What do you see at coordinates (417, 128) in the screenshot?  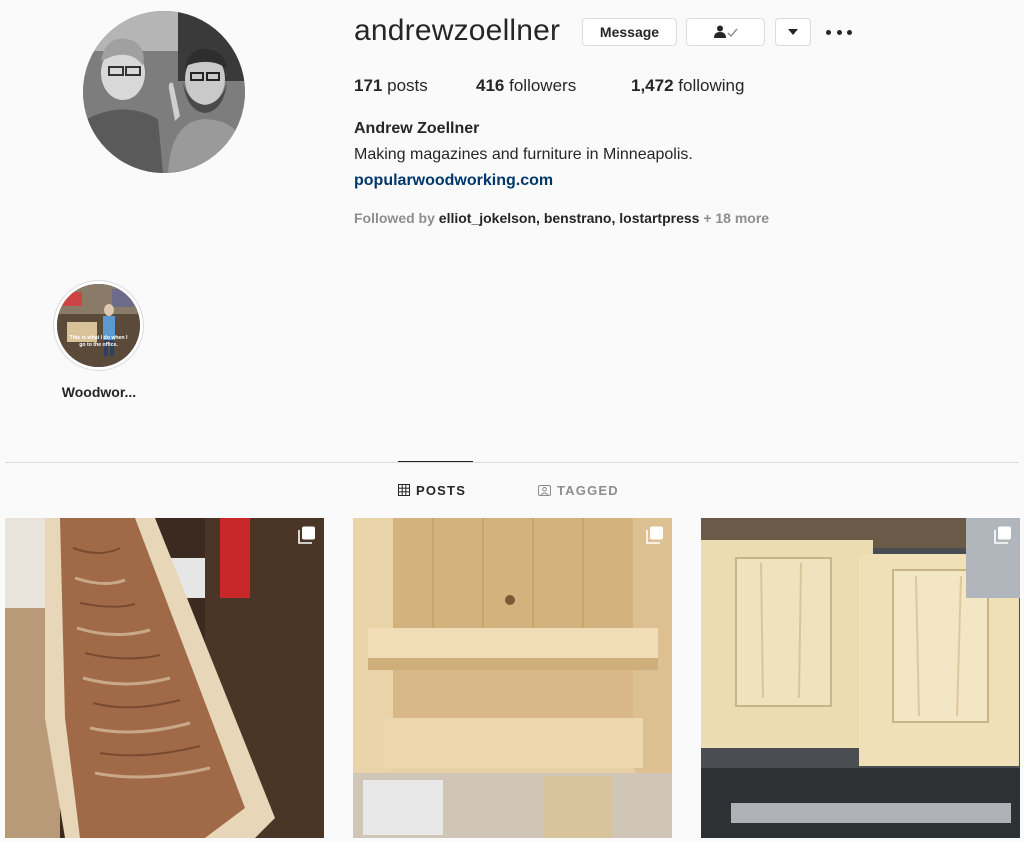 I see `profile-full-name: Andrew Zoellner` at bounding box center [417, 128].